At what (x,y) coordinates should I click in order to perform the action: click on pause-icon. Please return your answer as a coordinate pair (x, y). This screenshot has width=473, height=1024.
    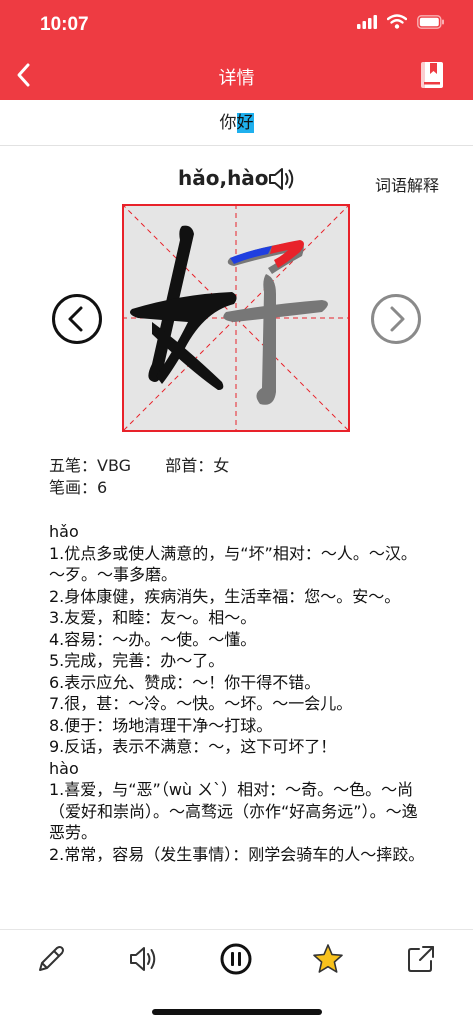
    Looking at the image, I should click on (236, 959).